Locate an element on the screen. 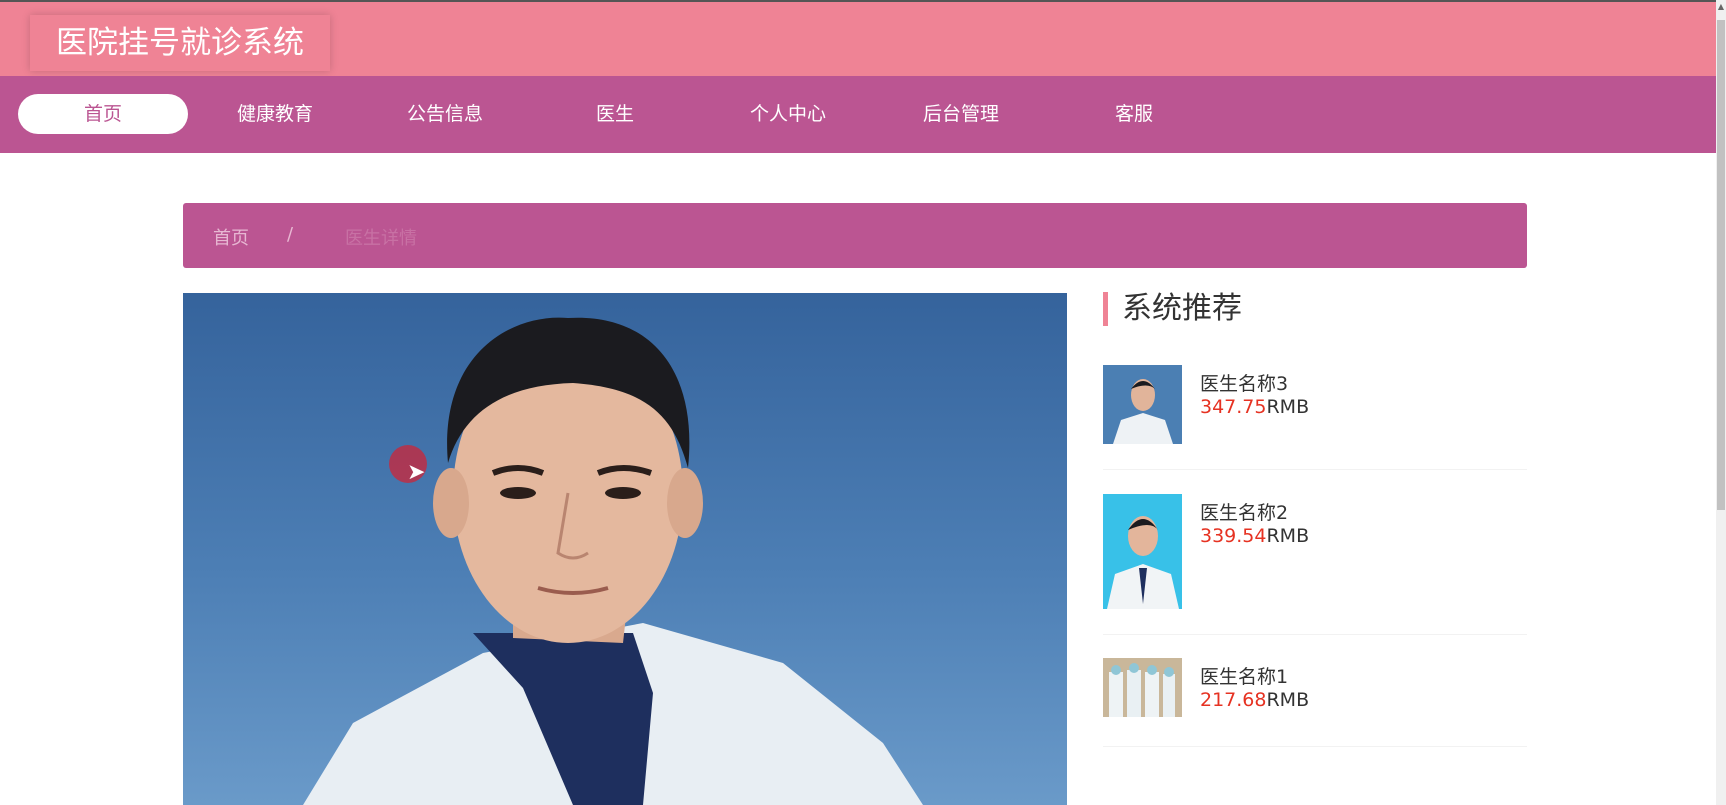  recommend-name: 医生名称2 is located at coordinates (1244, 511).